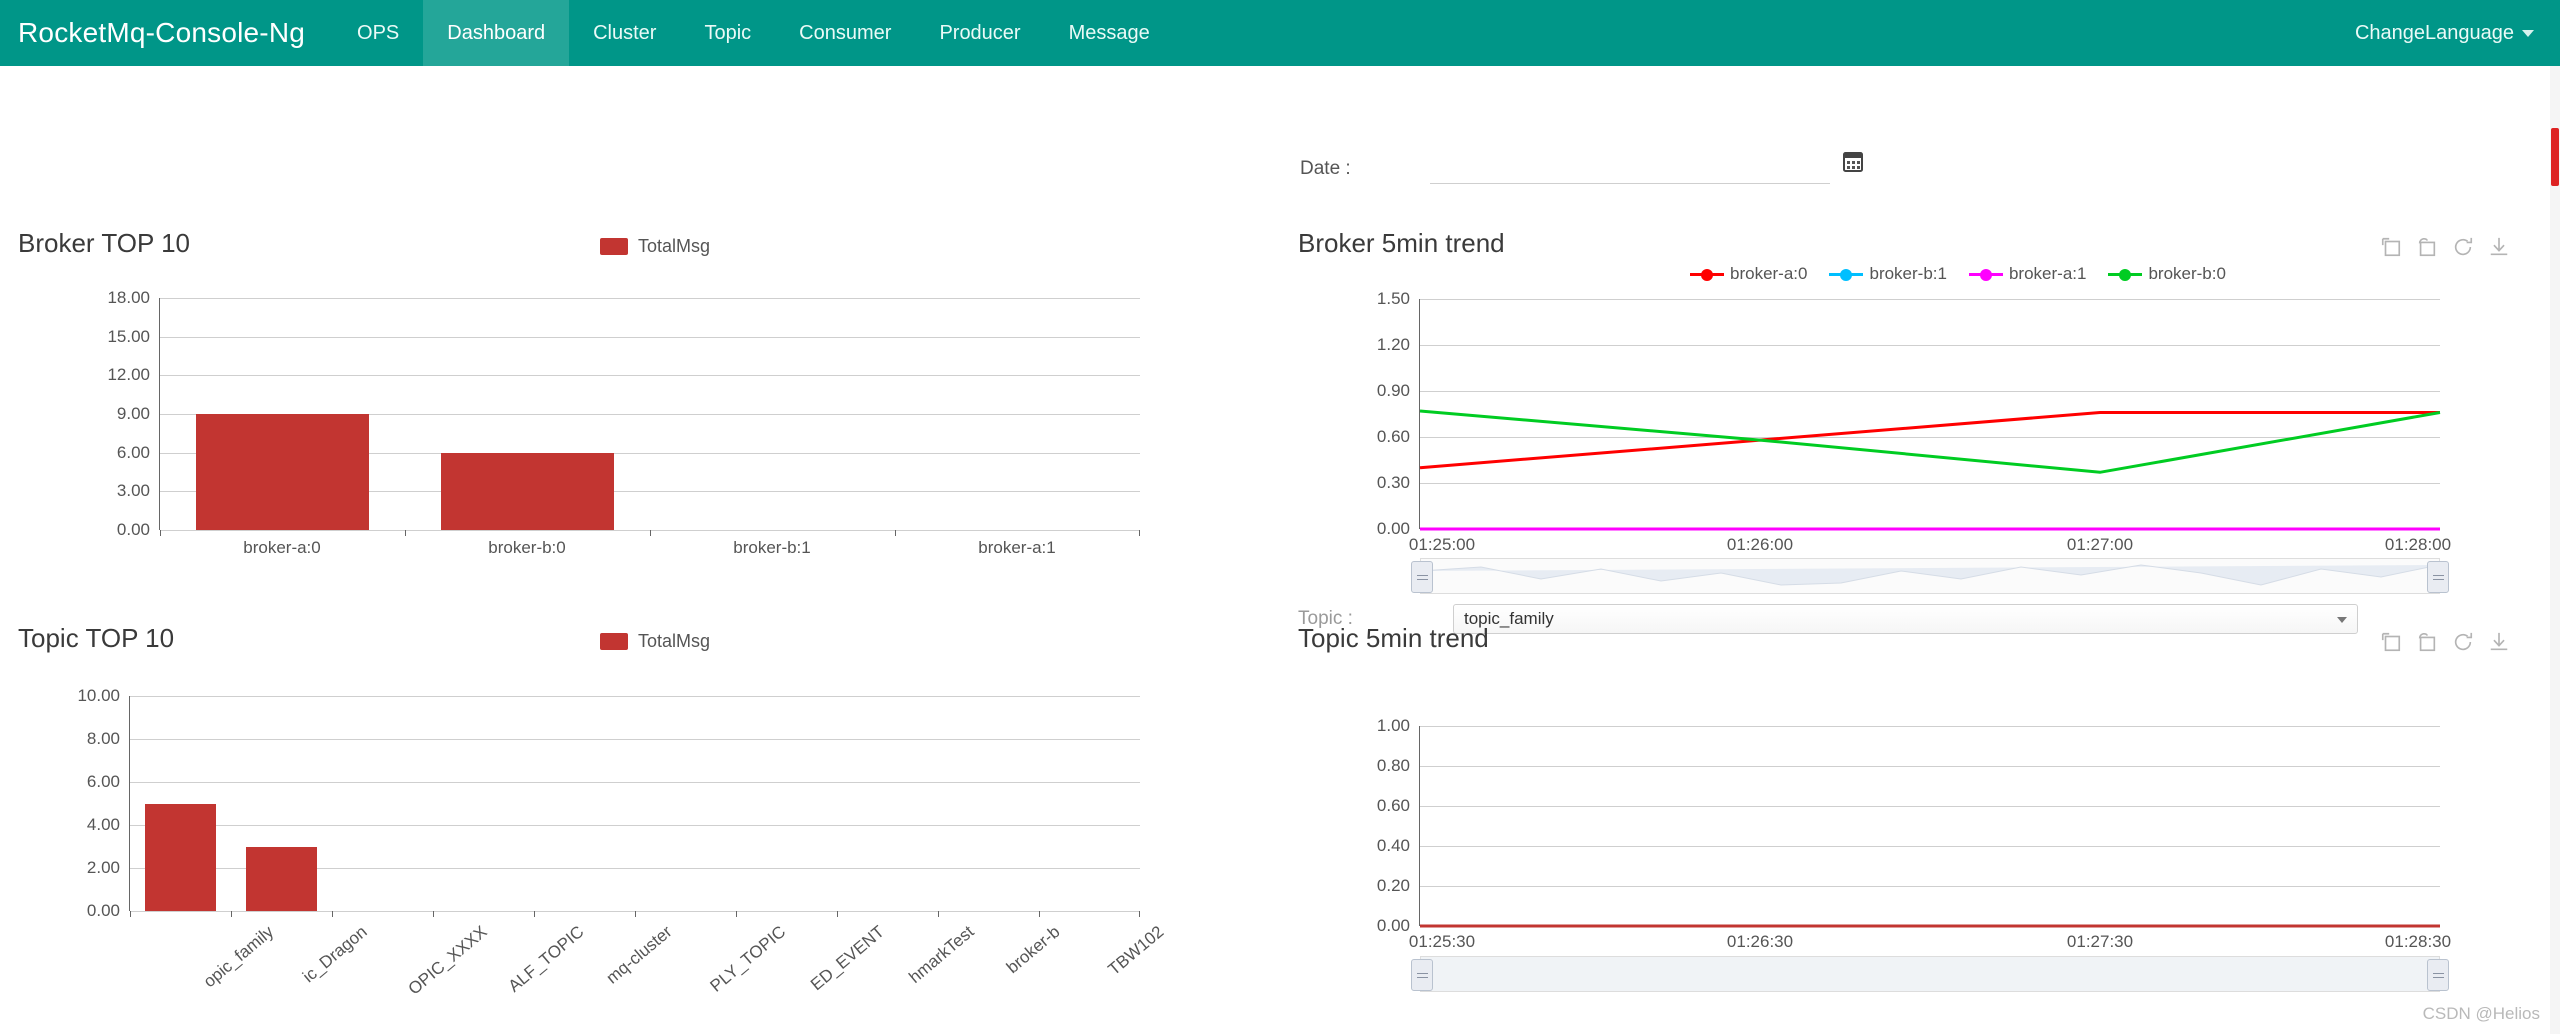  What do you see at coordinates (1393, 885) in the screenshot?
I see `y-tick-label: 0.20` at bounding box center [1393, 885].